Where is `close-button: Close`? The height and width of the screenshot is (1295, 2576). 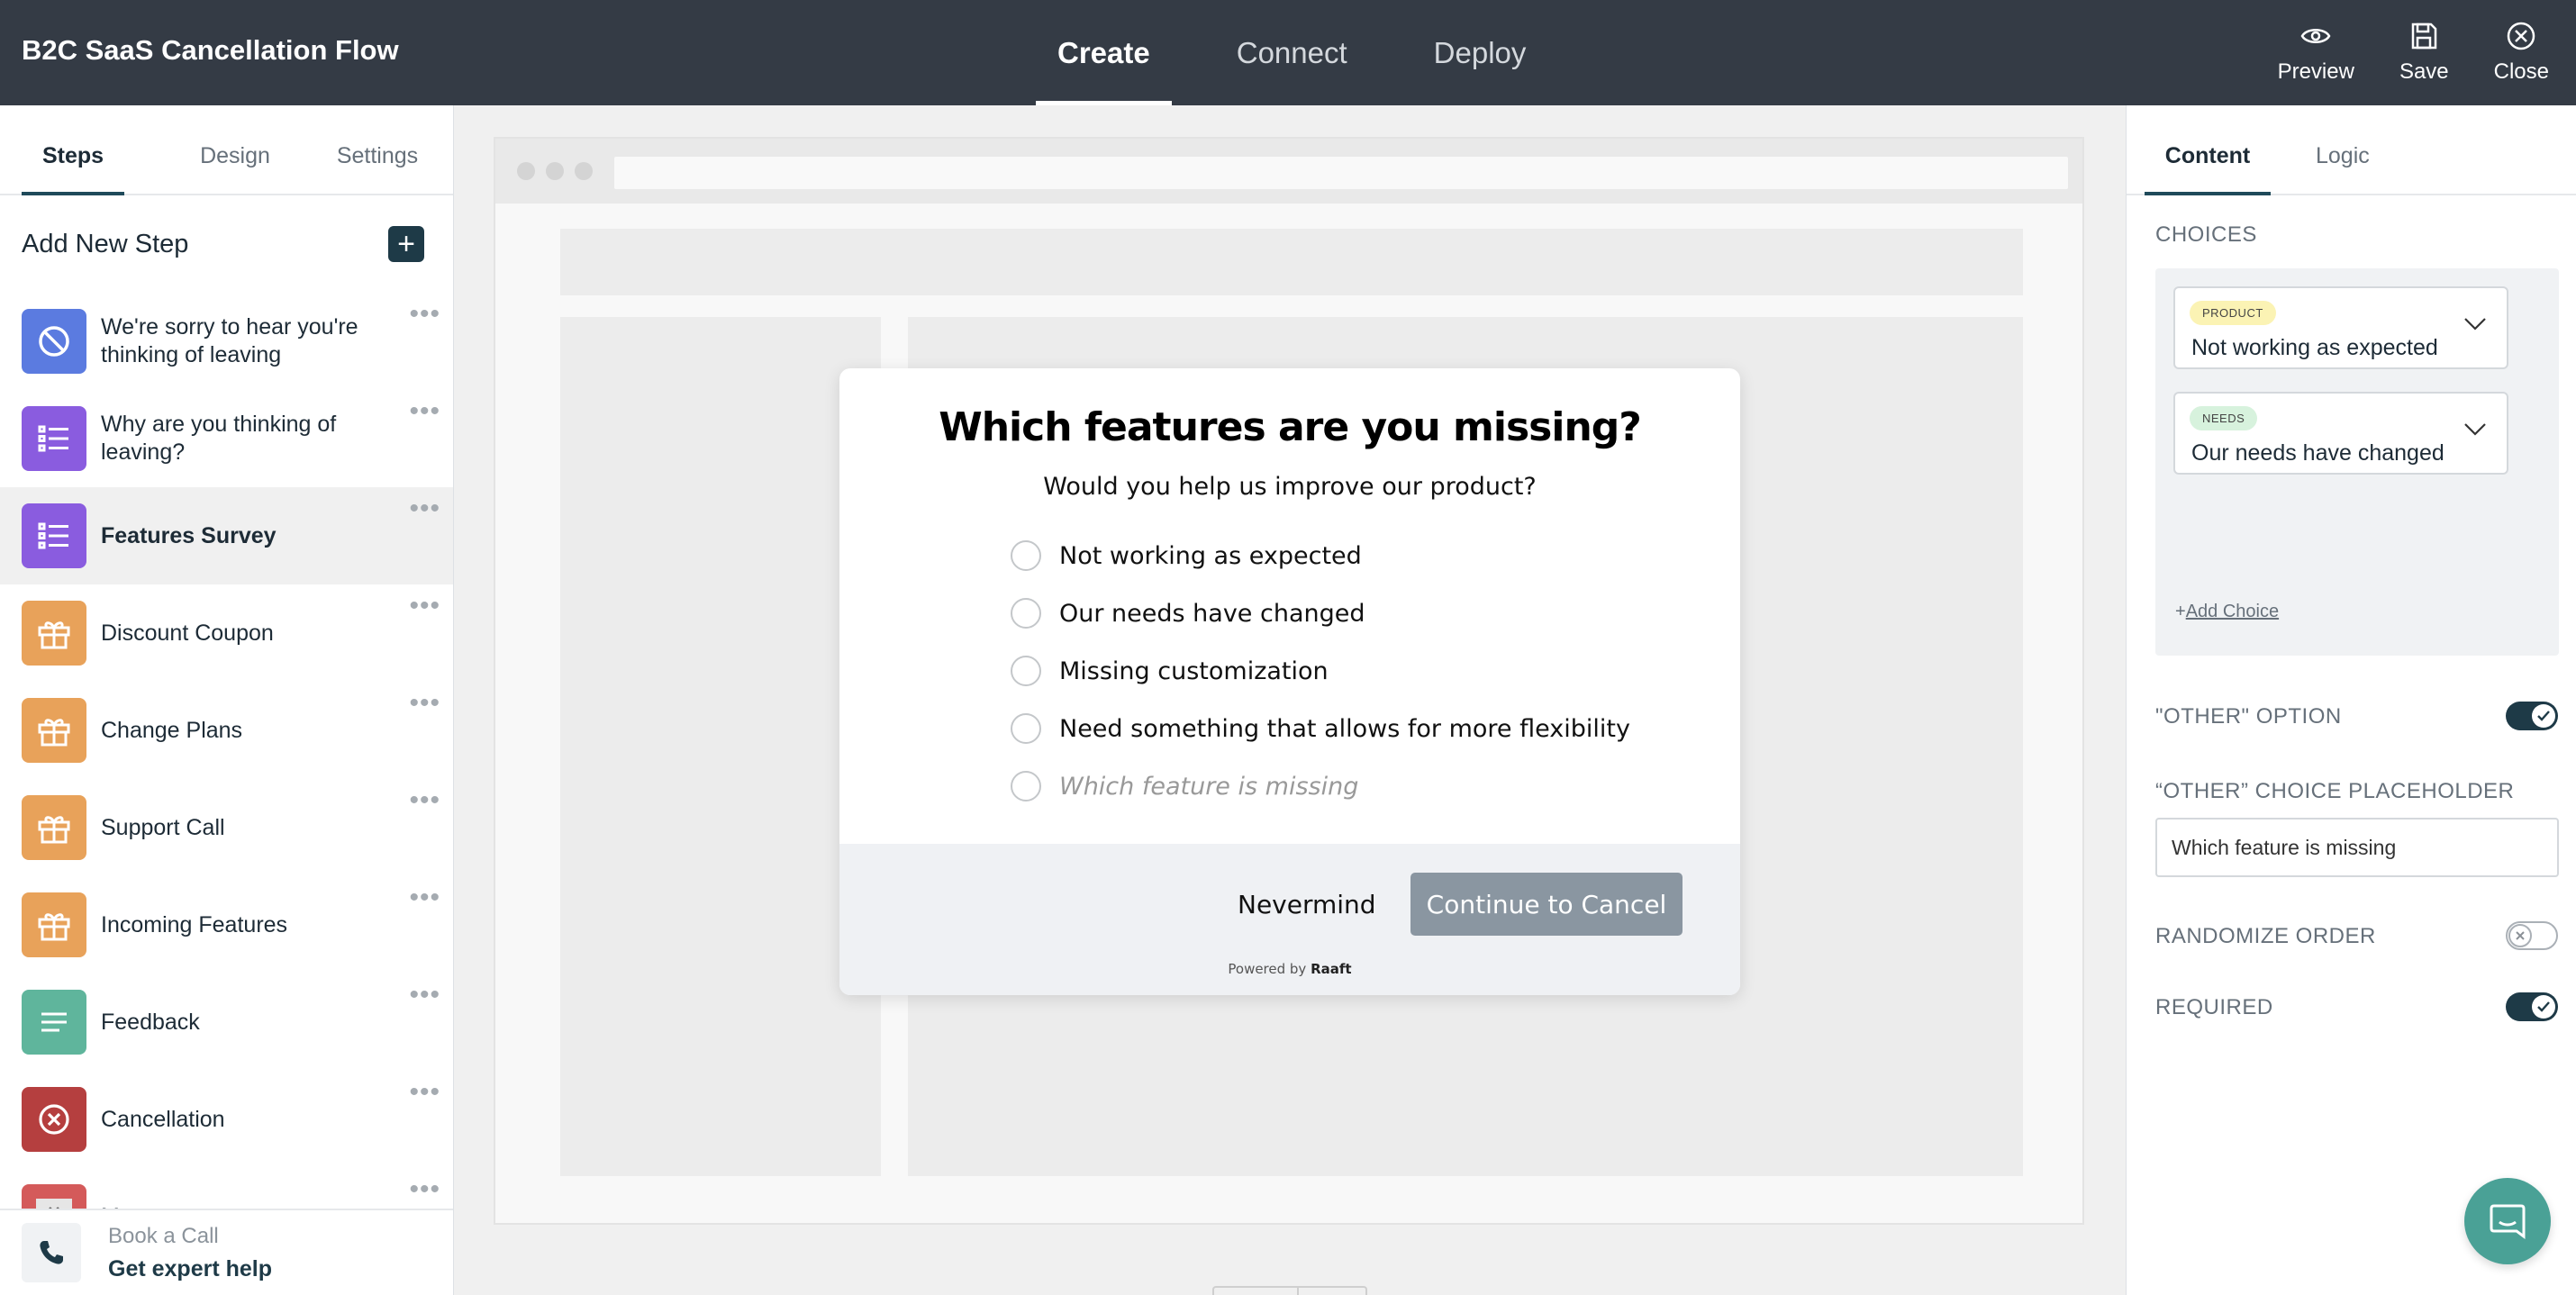
close-button: Close is located at coordinates (2521, 52).